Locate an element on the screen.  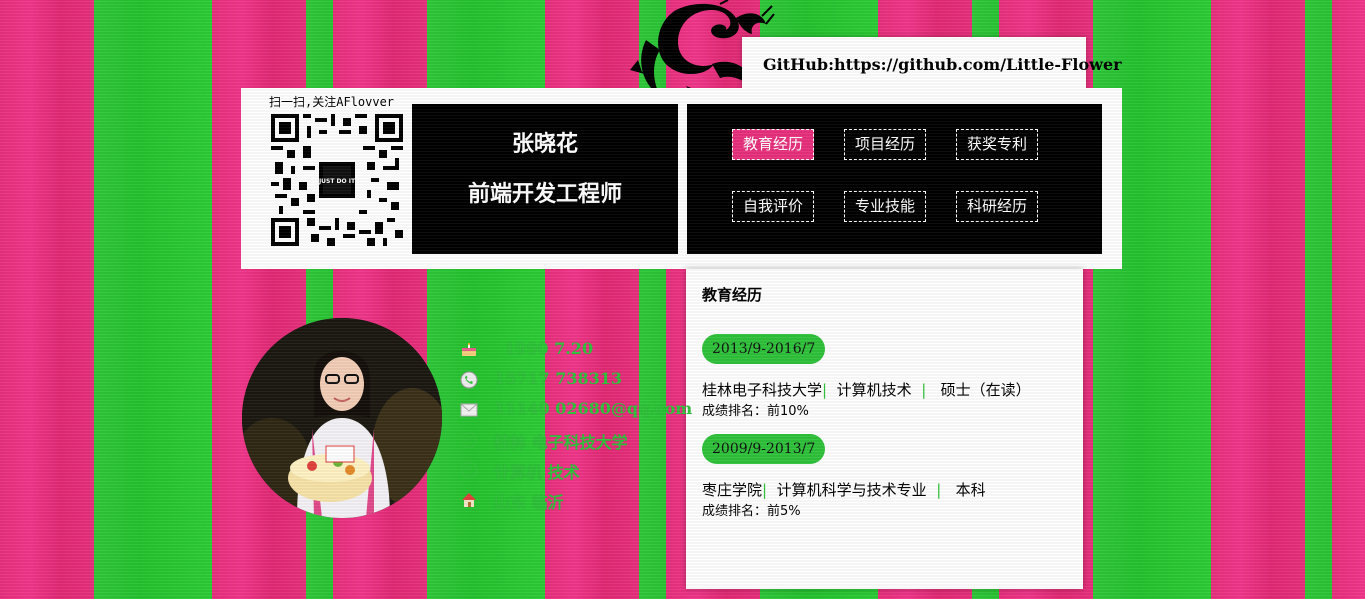
cake-icon is located at coordinates (469, 350).